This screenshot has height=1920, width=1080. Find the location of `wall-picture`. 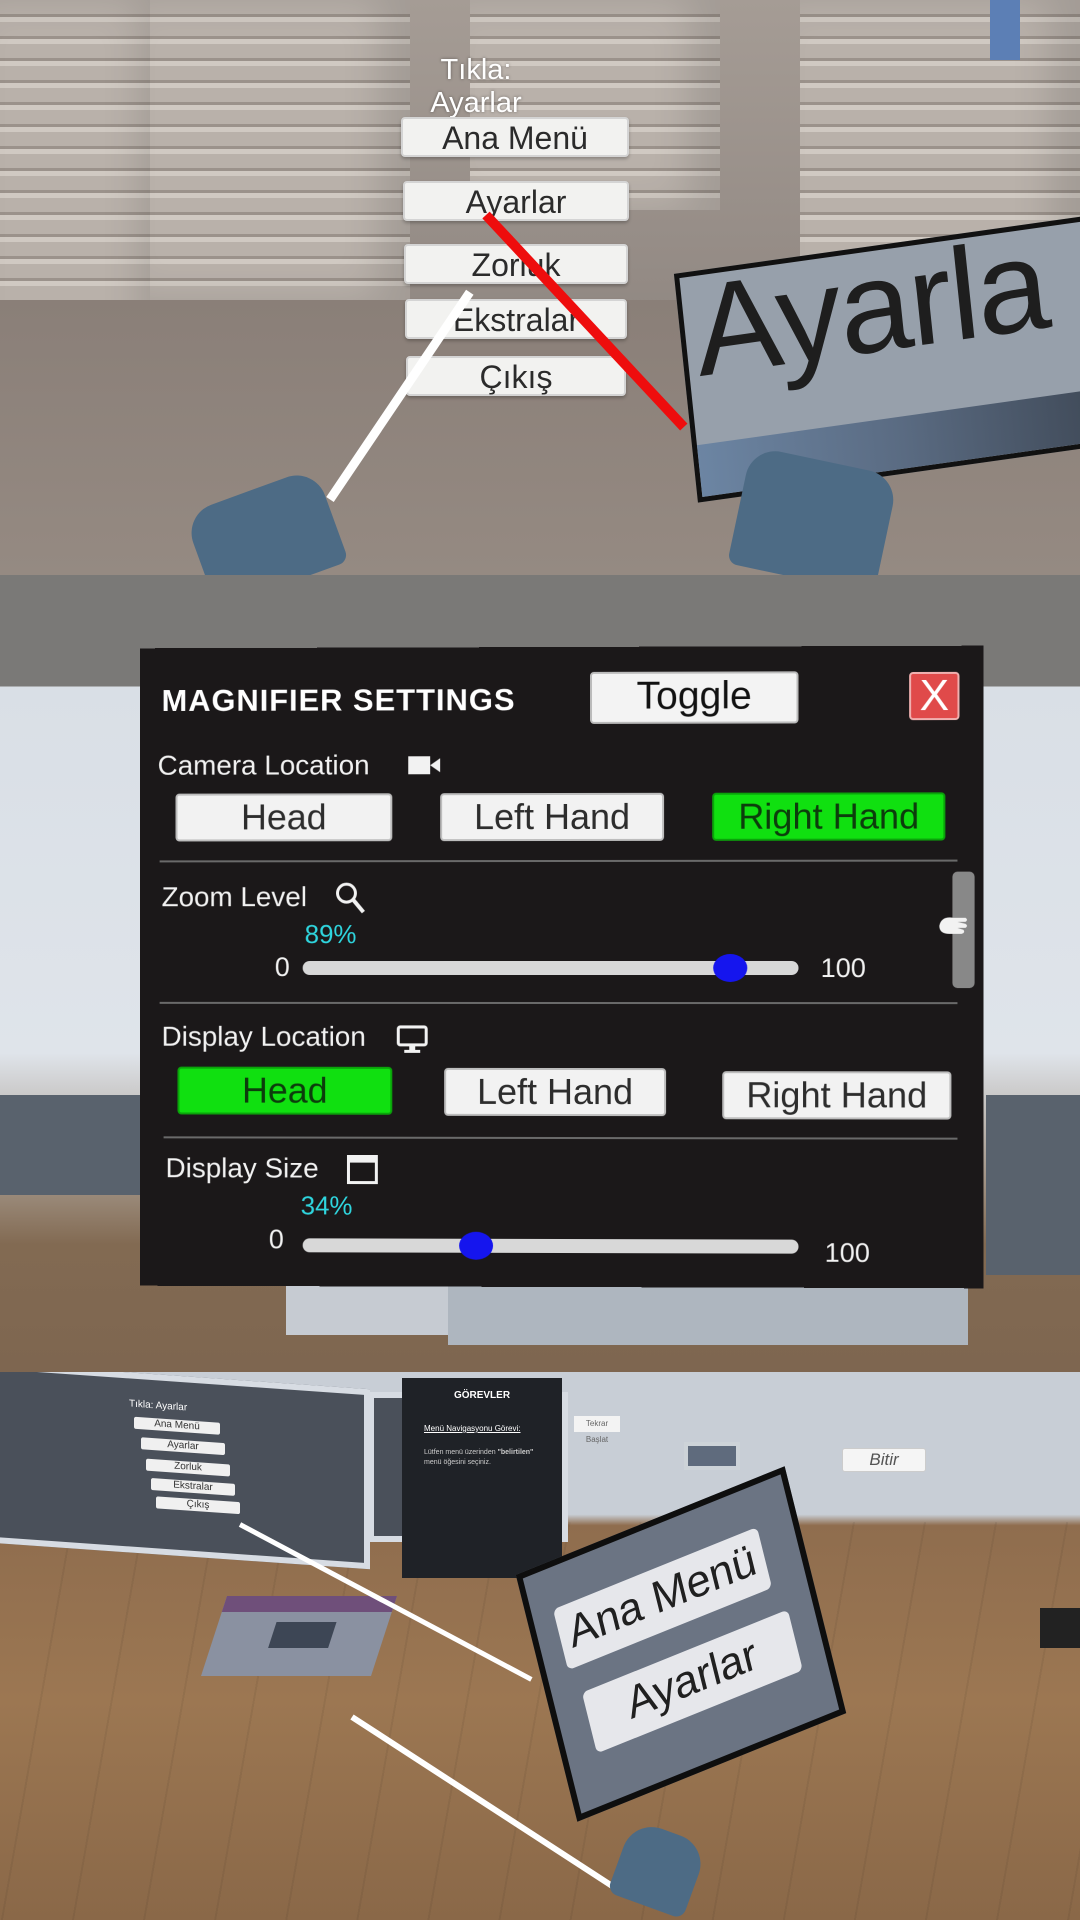

wall-picture is located at coordinates (712, 1456).